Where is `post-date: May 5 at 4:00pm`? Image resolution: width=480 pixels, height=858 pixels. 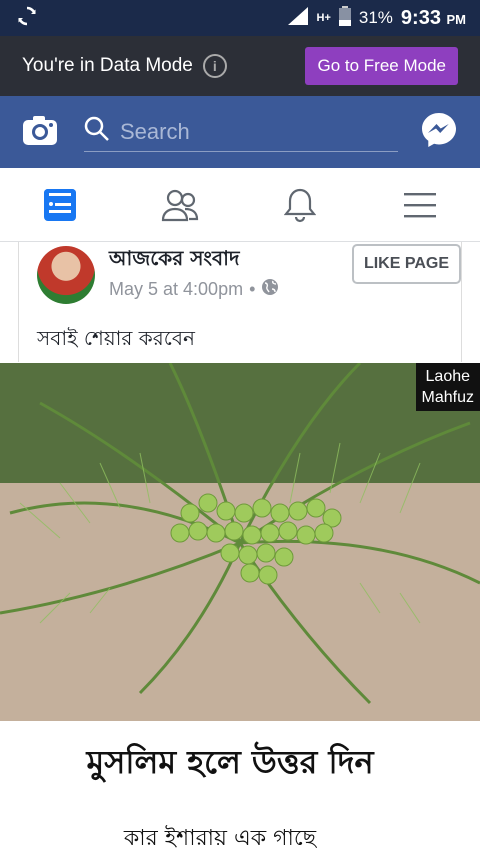 post-date: May 5 at 4:00pm is located at coordinates (176, 289).